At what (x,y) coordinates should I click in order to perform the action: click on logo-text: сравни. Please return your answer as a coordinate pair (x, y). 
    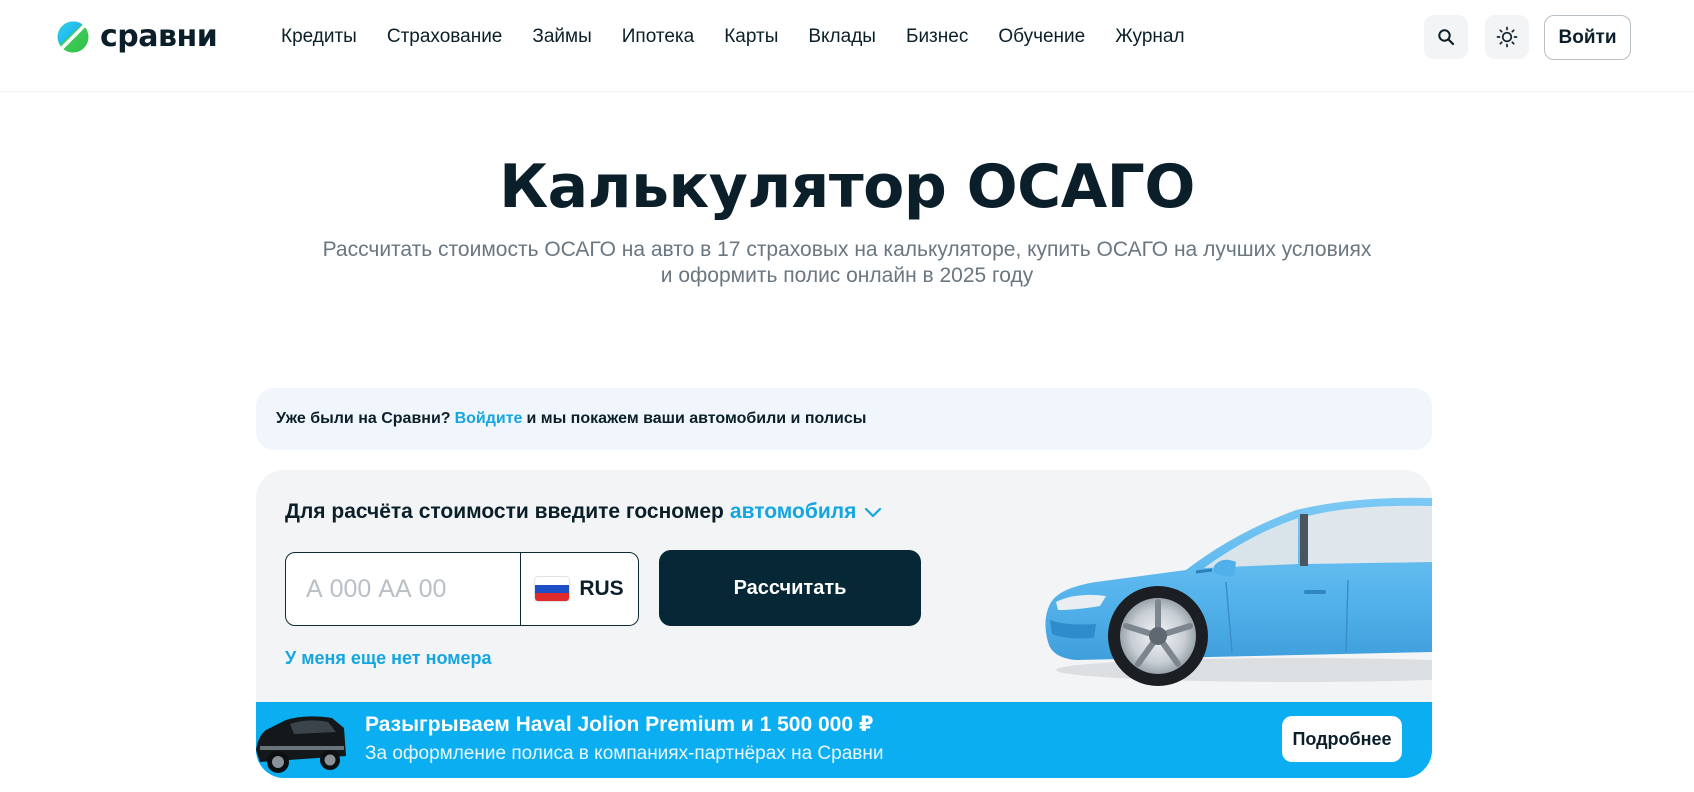
    Looking at the image, I should click on (159, 36).